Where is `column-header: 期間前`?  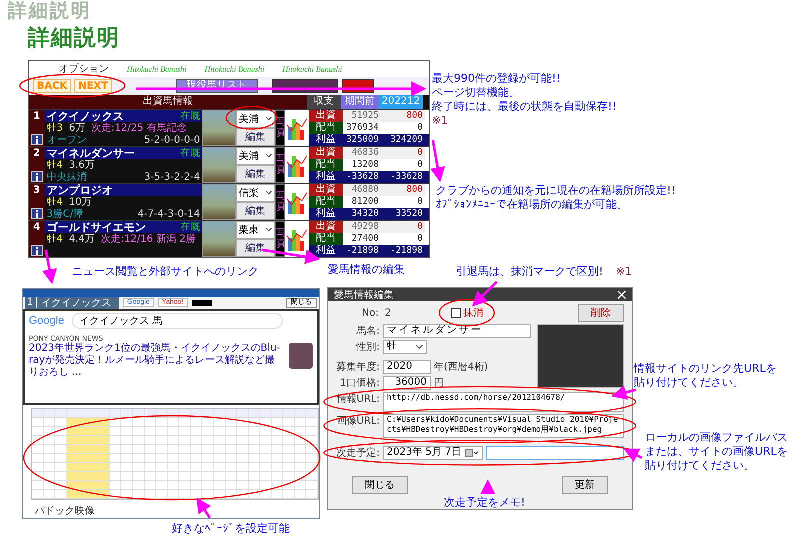
column-header: 期間前 is located at coordinates (360, 102).